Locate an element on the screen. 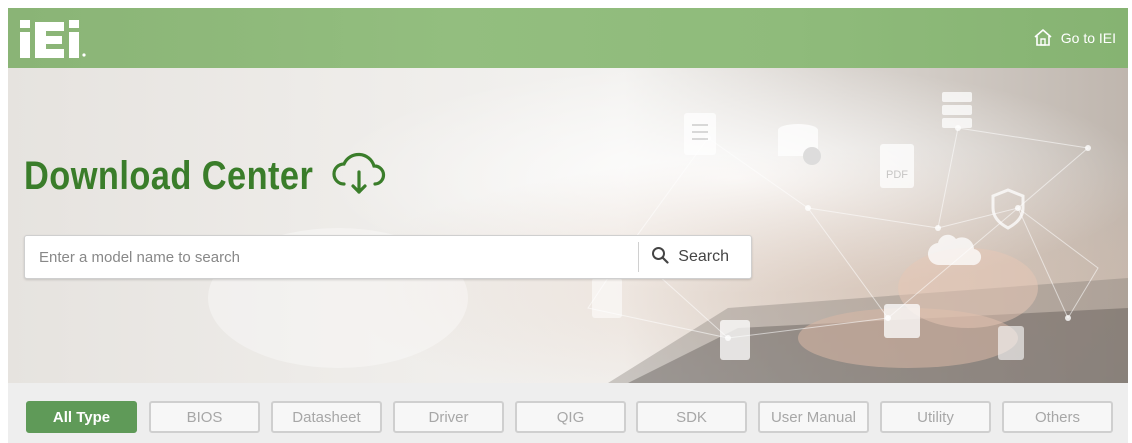  home-icon is located at coordinates (1043, 38).